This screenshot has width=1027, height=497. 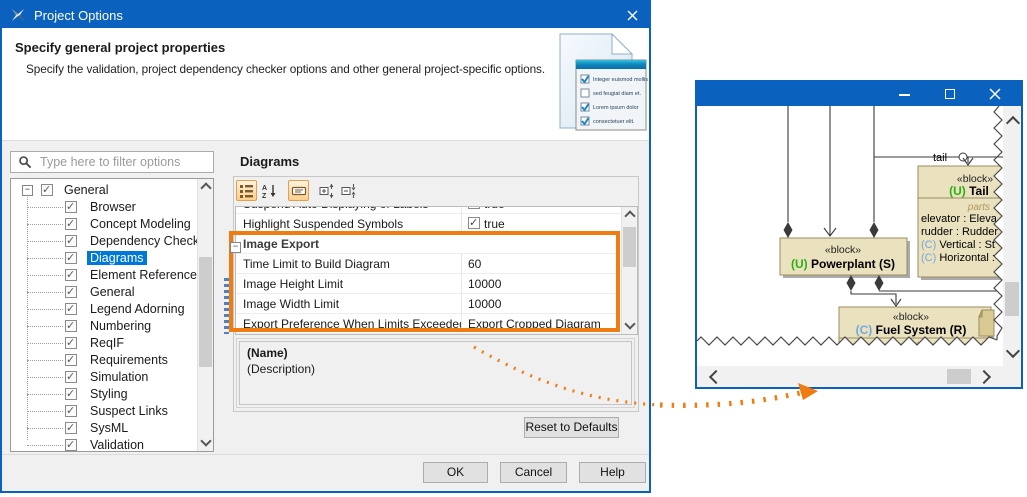 I want to click on sidebar-item-simulation: Simulation, so click(x=112, y=377).